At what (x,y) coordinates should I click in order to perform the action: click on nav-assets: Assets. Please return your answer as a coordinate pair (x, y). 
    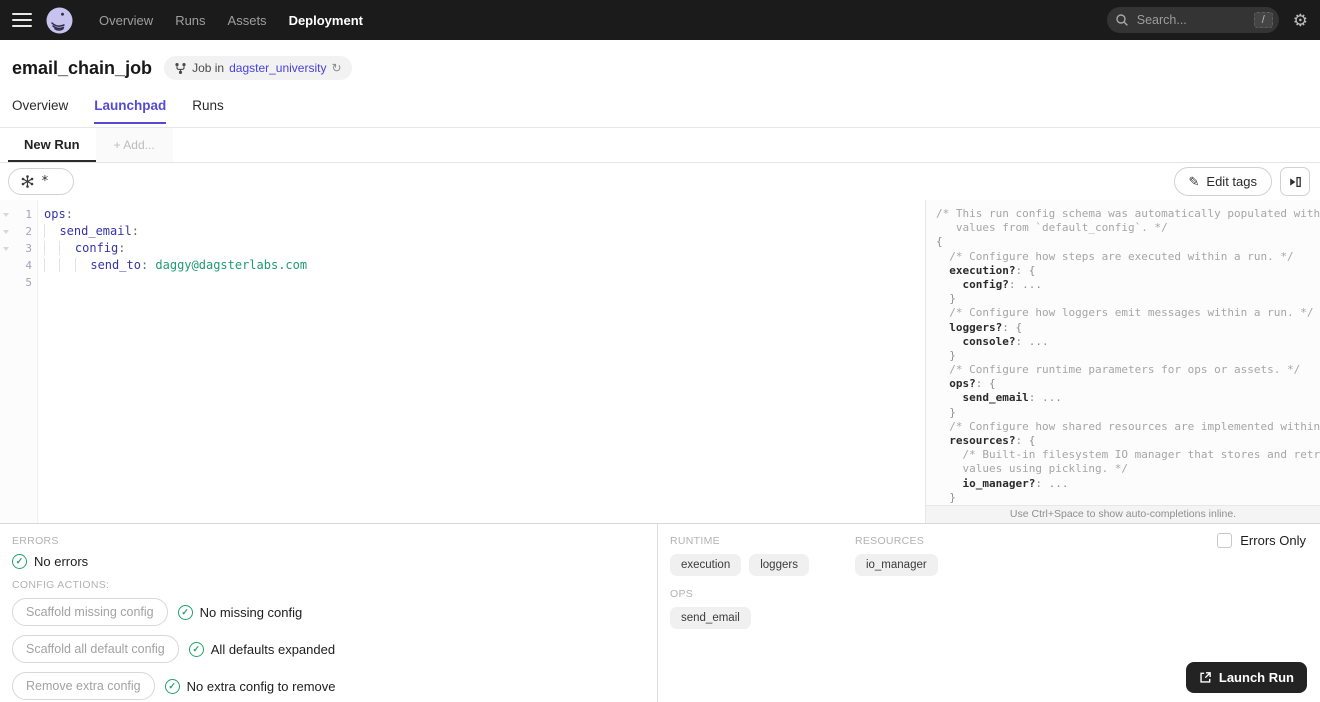
    Looking at the image, I should click on (247, 20).